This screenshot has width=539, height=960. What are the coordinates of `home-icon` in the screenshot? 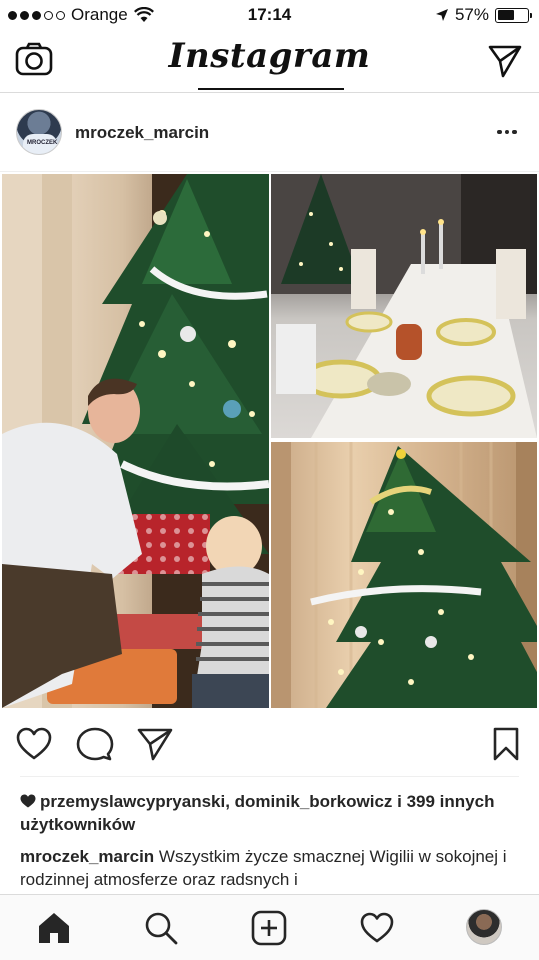 It's located at (54, 928).